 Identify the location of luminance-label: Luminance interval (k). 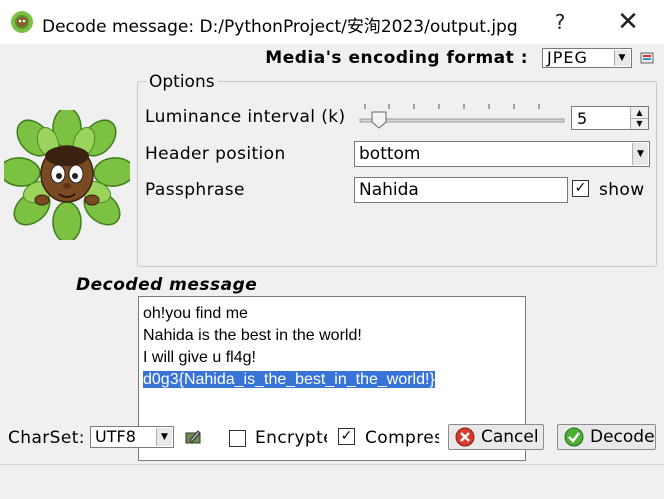
(245, 117).